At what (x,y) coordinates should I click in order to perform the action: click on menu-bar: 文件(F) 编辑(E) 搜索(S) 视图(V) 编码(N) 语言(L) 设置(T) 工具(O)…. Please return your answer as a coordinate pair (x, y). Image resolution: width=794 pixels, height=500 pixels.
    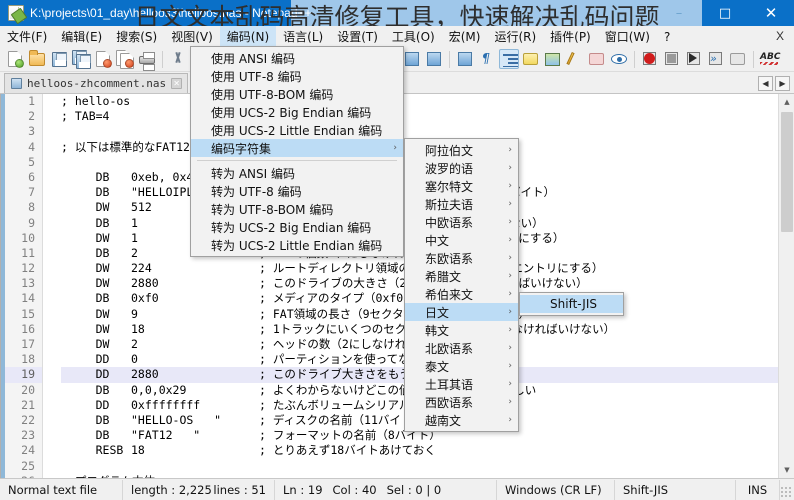
    Looking at the image, I should click on (397, 36).